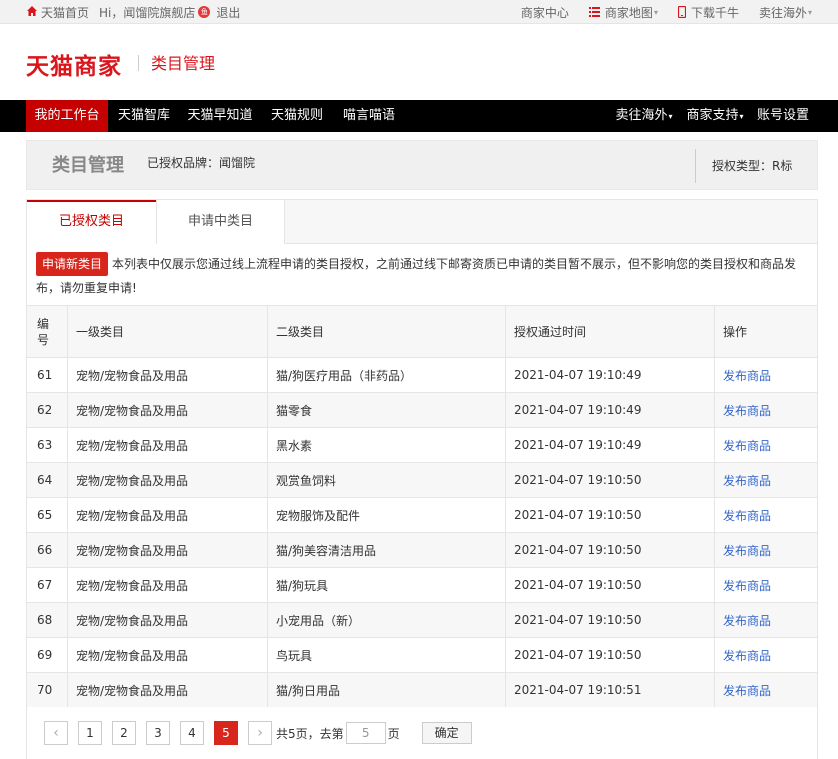 The height and width of the screenshot is (759, 838). What do you see at coordinates (712, 115) in the screenshot?
I see `nav-merchant-support-label: 商家支持` at bounding box center [712, 115].